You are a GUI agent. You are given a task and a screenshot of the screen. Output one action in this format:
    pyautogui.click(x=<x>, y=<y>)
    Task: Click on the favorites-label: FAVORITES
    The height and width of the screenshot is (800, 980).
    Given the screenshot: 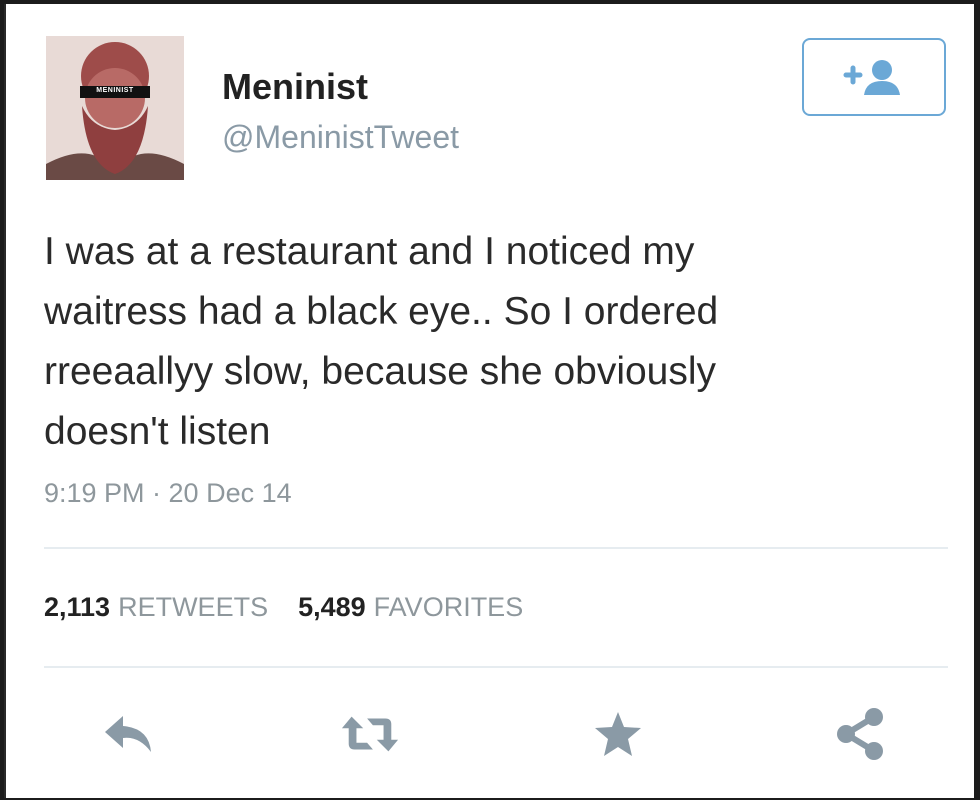 What is the action you would take?
    pyautogui.click(x=449, y=607)
    